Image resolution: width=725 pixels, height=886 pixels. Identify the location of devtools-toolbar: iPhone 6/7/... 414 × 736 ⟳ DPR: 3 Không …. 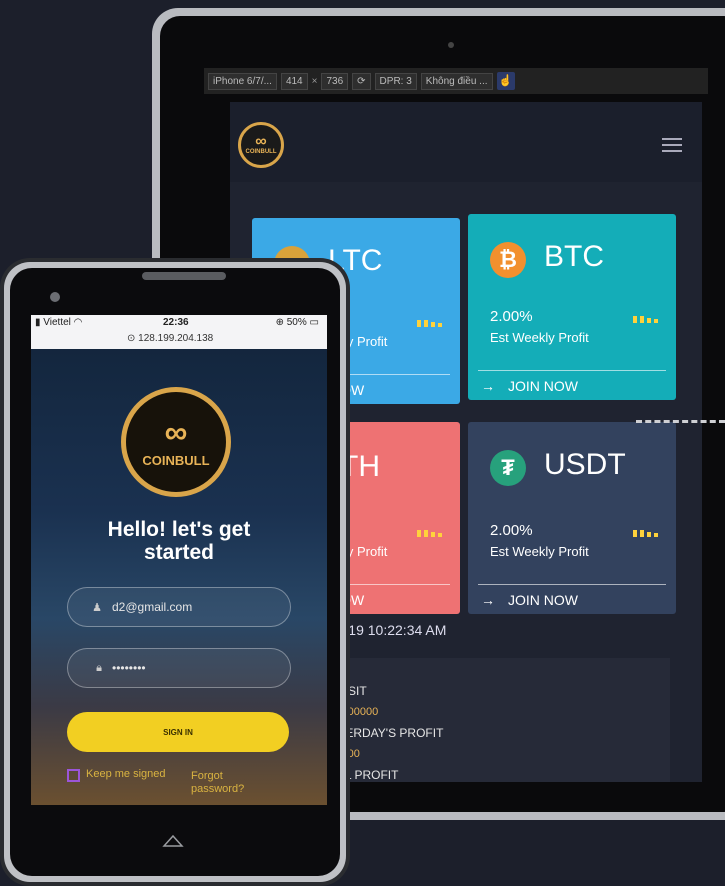
(456, 81).